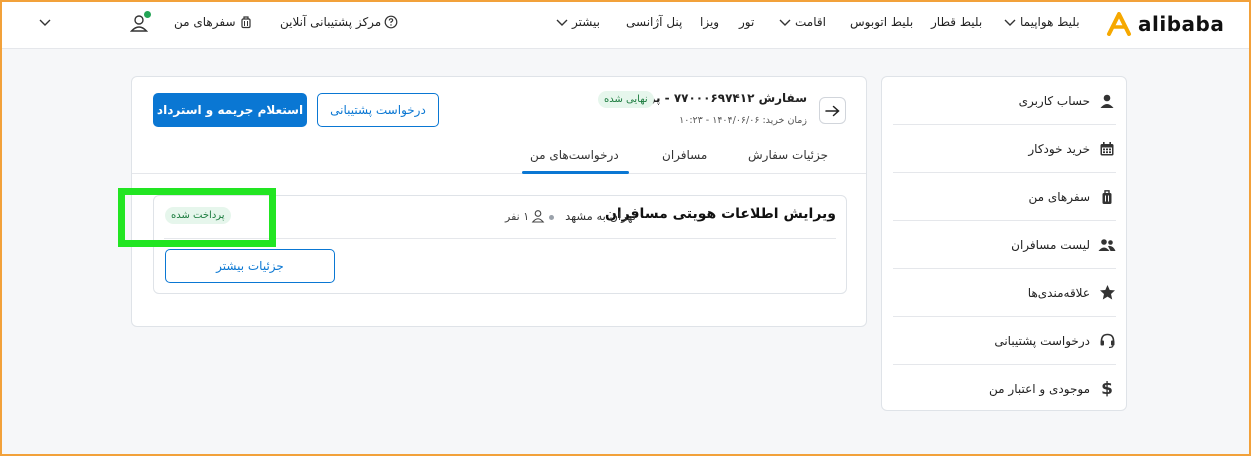  I want to click on order-tabs: جزئیات سفارش مسافران درخواست‌های من, so click(499, 157).